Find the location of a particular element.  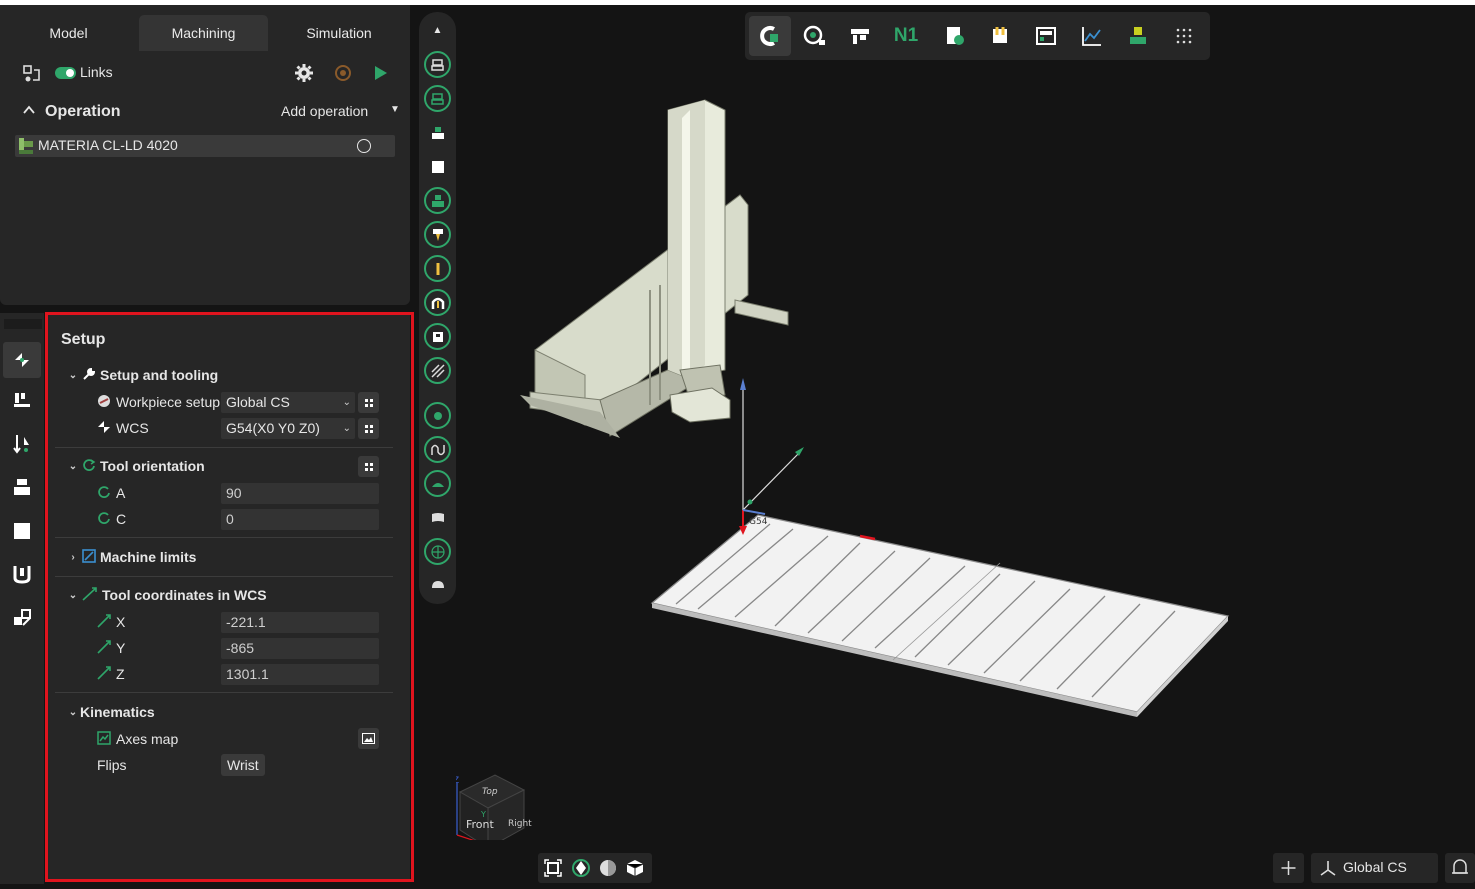

scroll-up-icon: ▲ is located at coordinates (437, 30).